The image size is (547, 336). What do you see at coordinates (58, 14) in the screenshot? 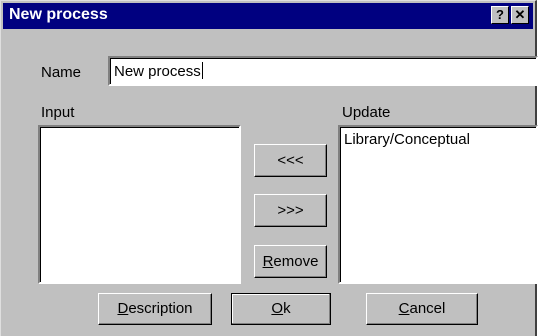
I see `window-title: New process` at bounding box center [58, 14].